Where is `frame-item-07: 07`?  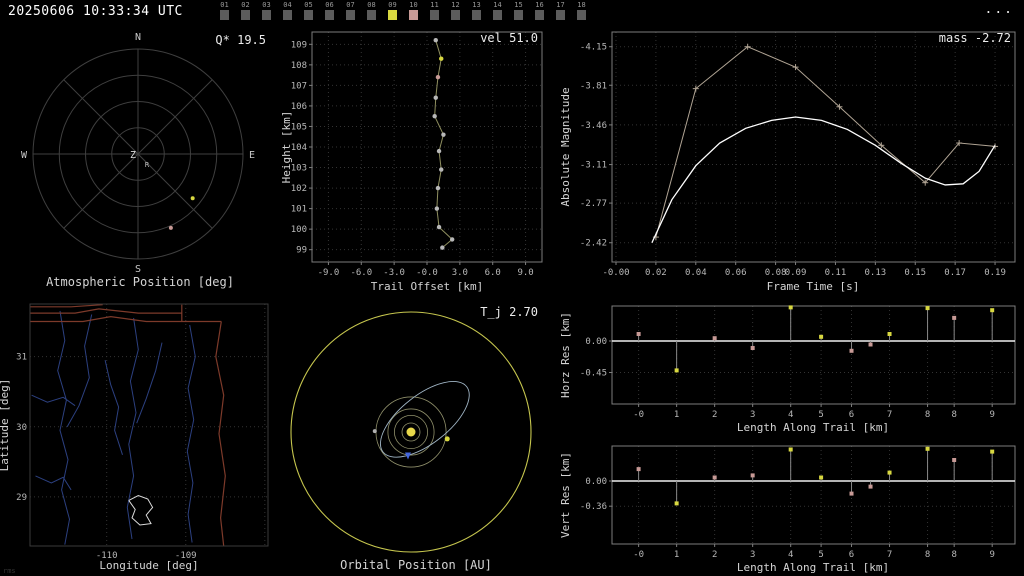
frame-item-07: 07 is located at coordinates (350, 10).